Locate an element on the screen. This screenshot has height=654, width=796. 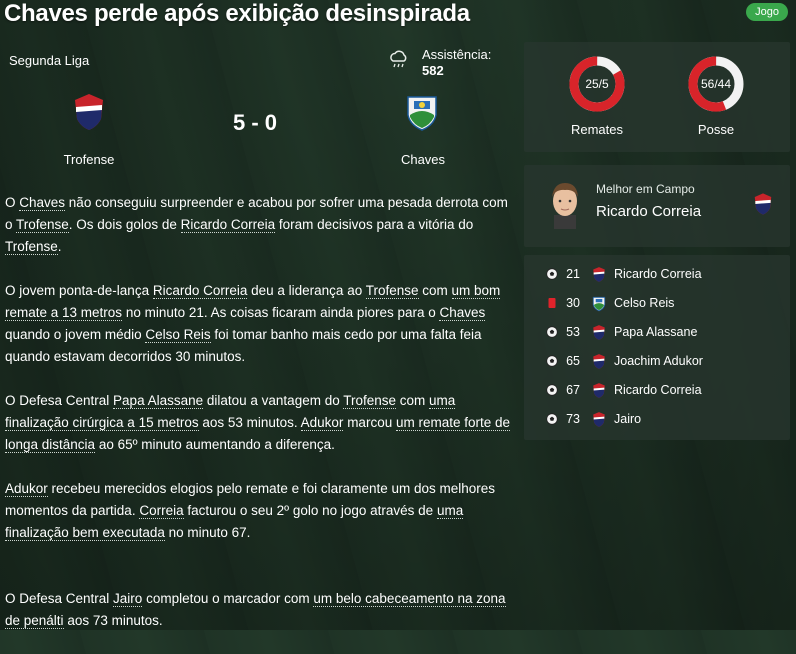
event-player-name: Jairo is located at coordinates (627, 419).